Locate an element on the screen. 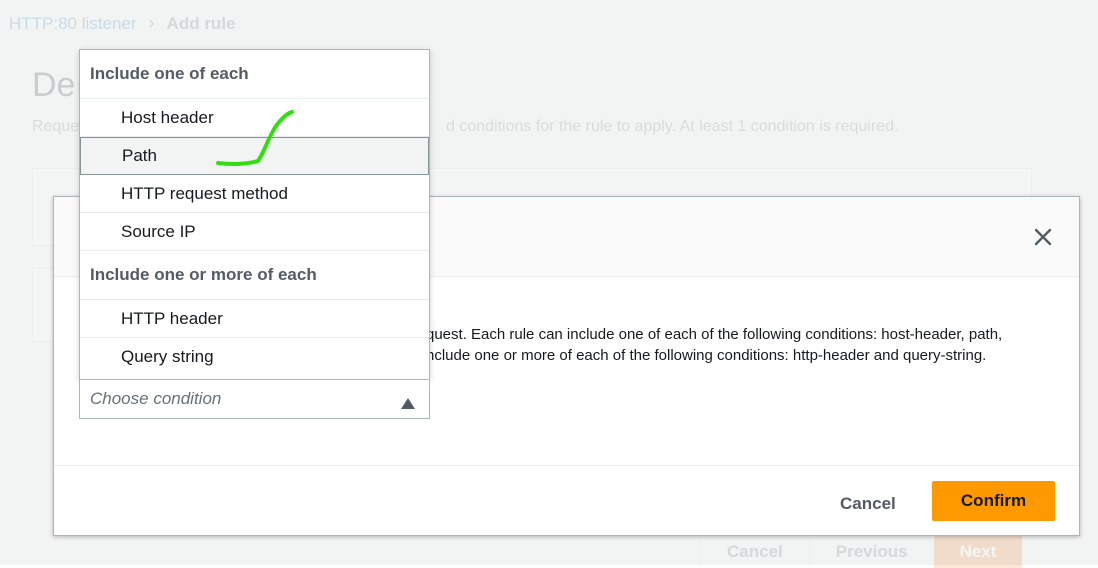 This screenshot has width=1098, height=568. close-icon is located at coordinates (1043, 237).